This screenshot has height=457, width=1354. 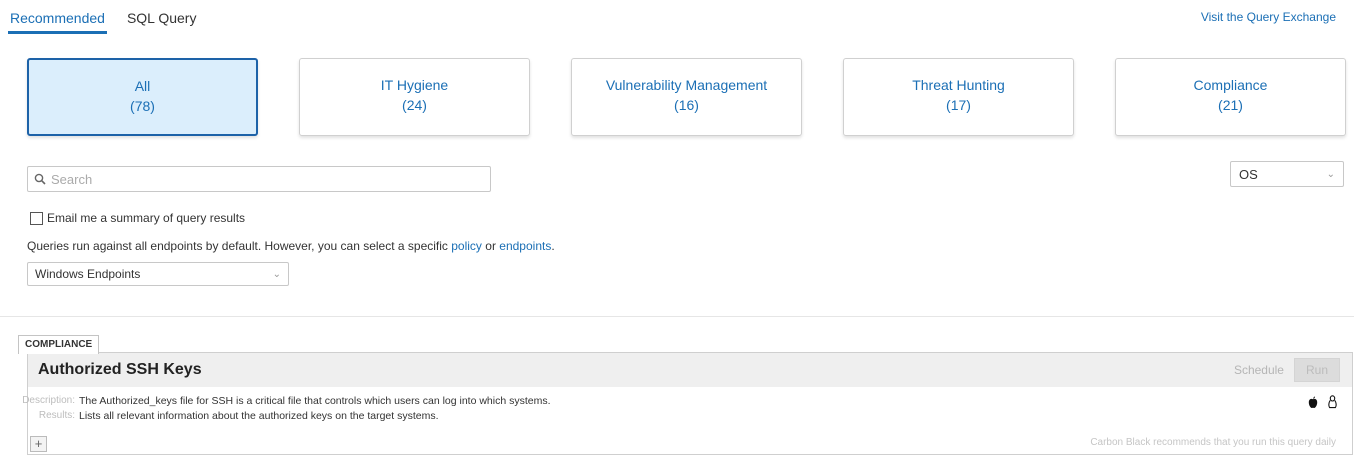 What do you see at coordinates (57, 21) in the screenshot?
I see `tab-recommended: Recommended` at bounding box center [57, 21].